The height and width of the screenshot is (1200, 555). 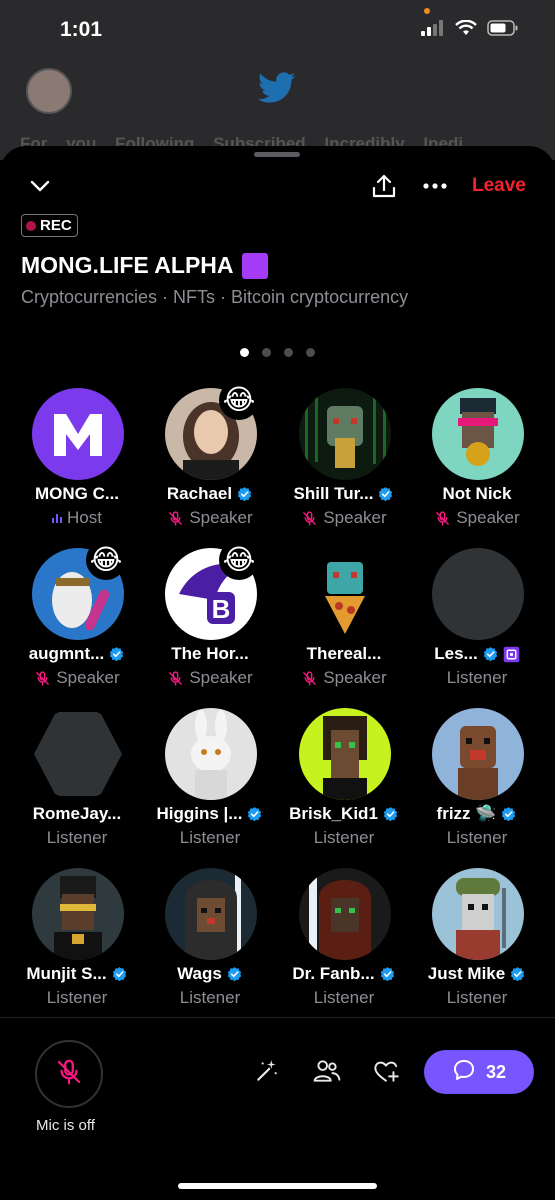 I want to click on participant-tile: Les... Listener, so click(x=477, y=628).